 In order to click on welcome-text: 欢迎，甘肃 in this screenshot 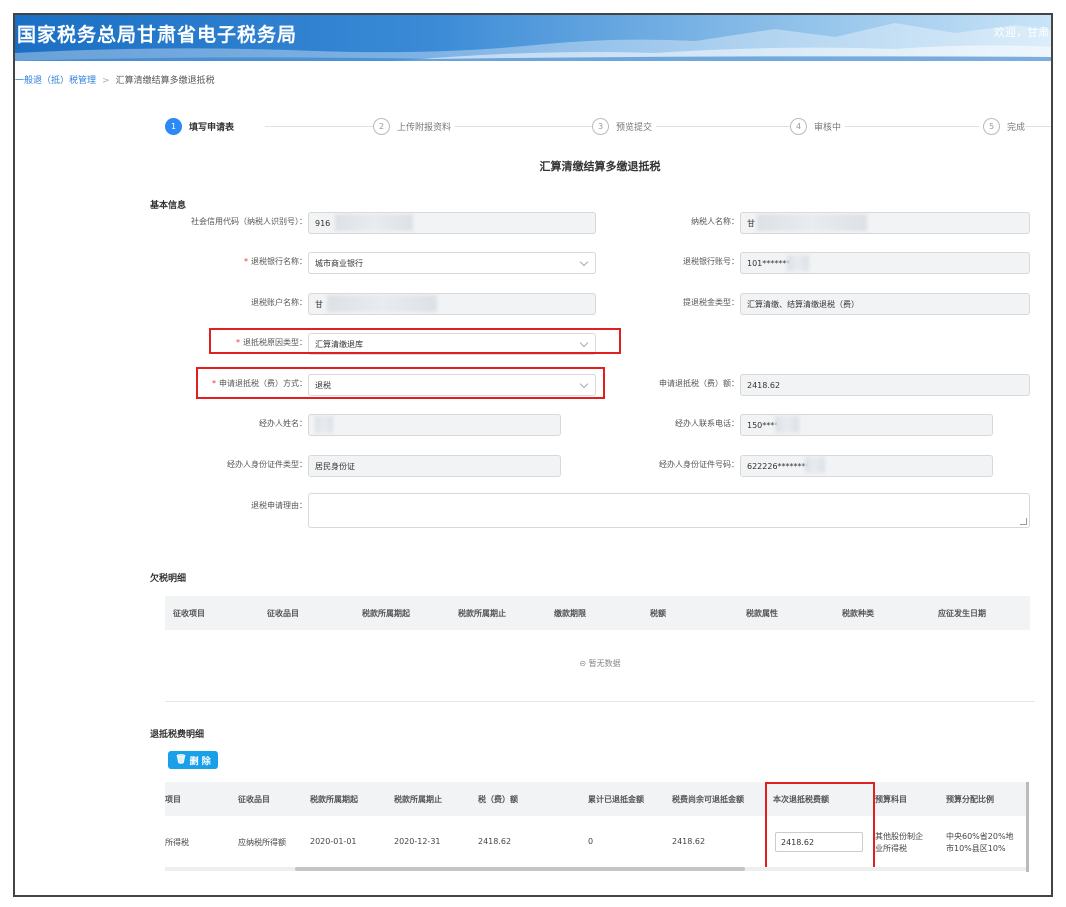, I will do `click(1021, 32)`.